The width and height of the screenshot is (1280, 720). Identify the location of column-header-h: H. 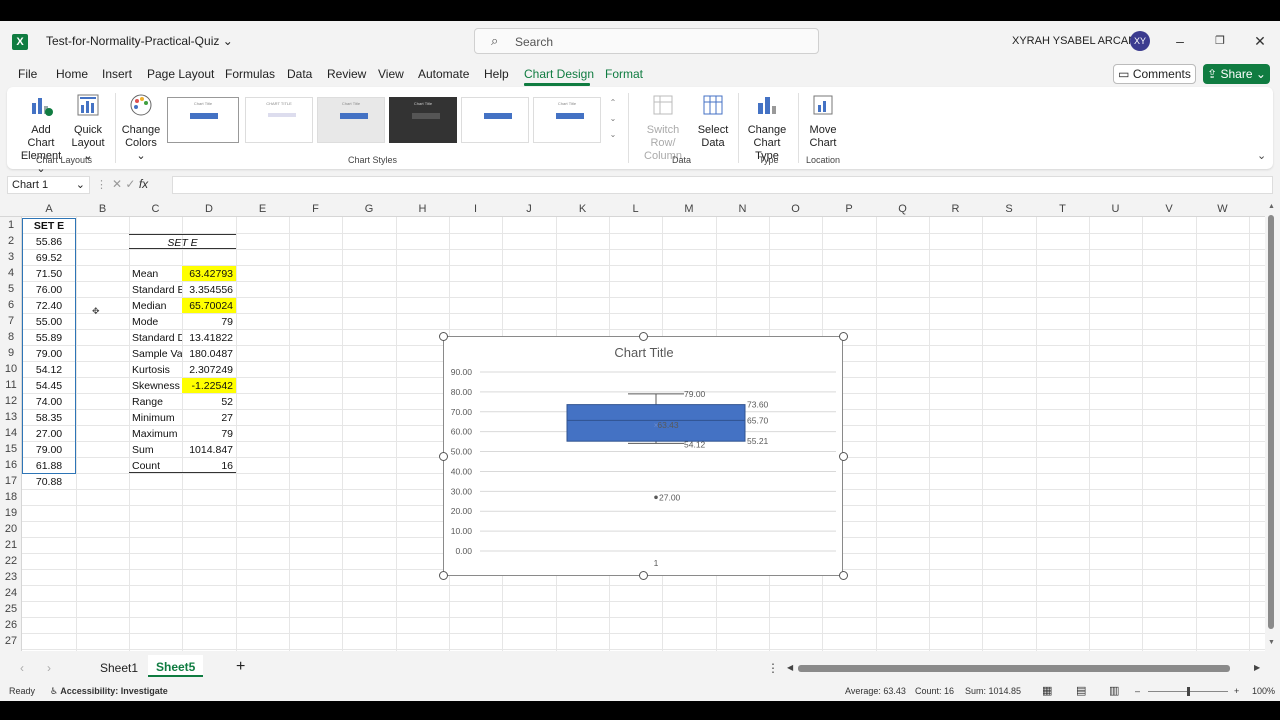
(422, 209).